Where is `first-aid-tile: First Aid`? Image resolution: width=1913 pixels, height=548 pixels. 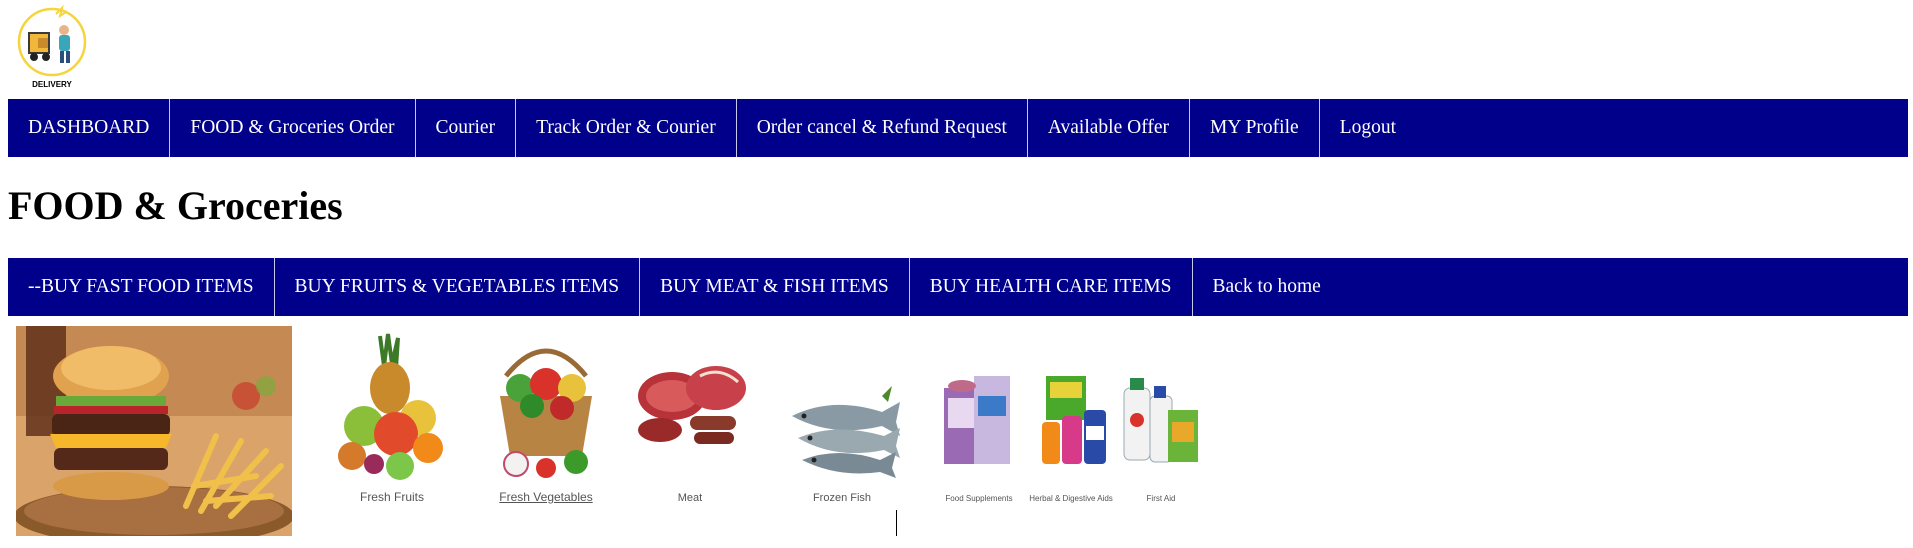 first-aid-tile: First Aid is located at coordinates (1161, 419).